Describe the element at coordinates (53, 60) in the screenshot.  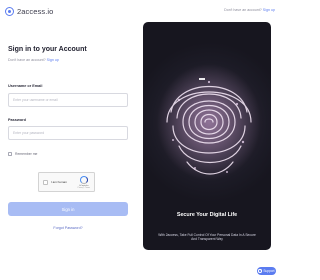
I see `form-signup-link: Sign up` at that location.